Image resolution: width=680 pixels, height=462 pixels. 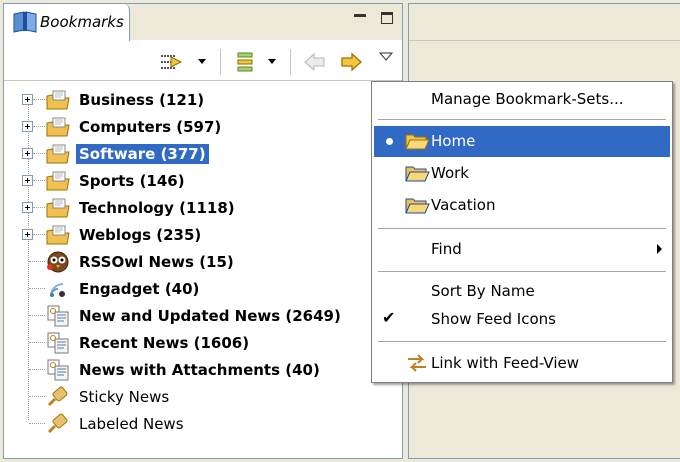 I want to click on tree-item-new-and-updated-news: New and Updated News (2649), so click(x=203, y=316).